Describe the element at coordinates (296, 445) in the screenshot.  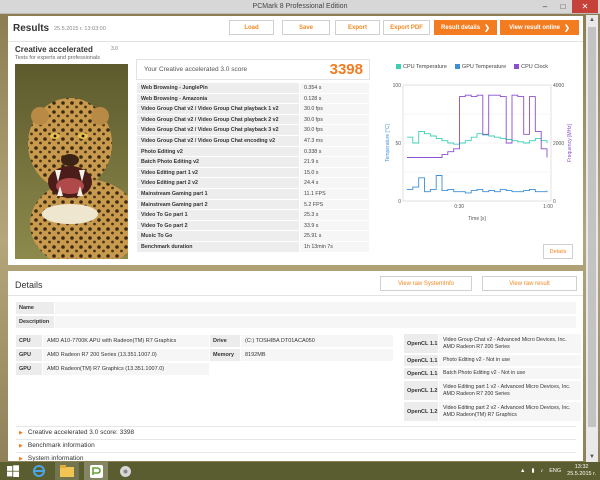
I see `expander-row: ▶ Benchmark information` at that location.